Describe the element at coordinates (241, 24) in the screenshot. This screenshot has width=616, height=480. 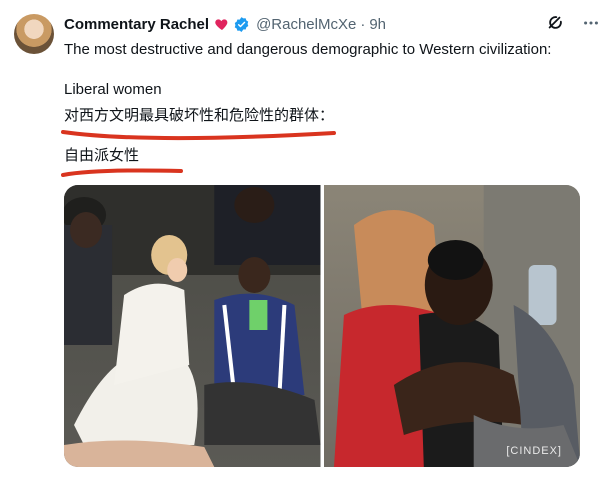
I see `verified-badge-icon` at that location.